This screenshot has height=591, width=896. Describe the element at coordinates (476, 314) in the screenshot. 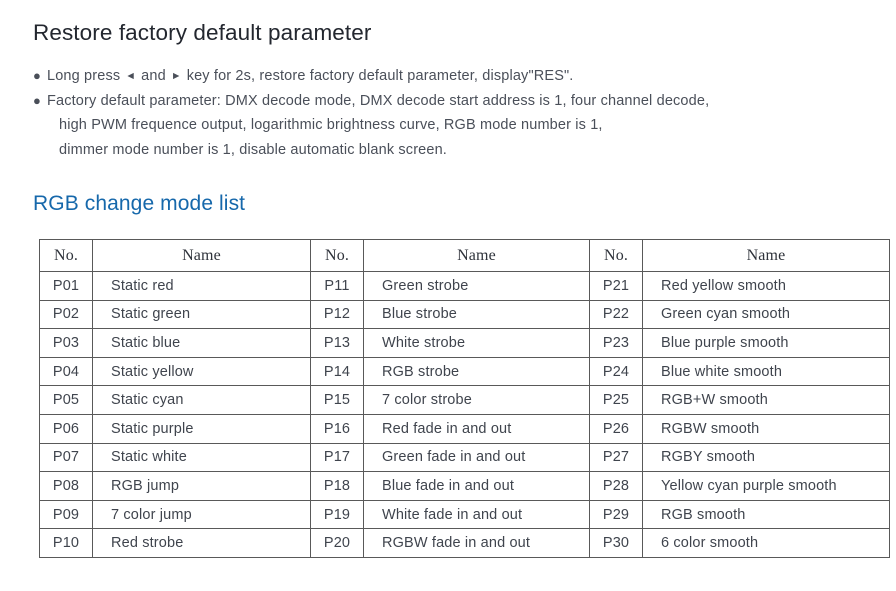

I see `mode-name-cell: Blue strobe` at that location.